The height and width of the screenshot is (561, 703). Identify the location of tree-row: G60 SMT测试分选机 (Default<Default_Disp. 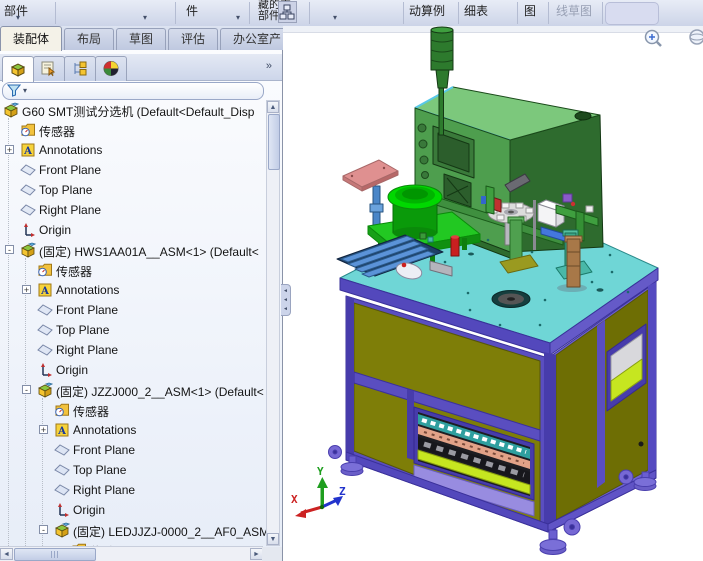
(133, 110).